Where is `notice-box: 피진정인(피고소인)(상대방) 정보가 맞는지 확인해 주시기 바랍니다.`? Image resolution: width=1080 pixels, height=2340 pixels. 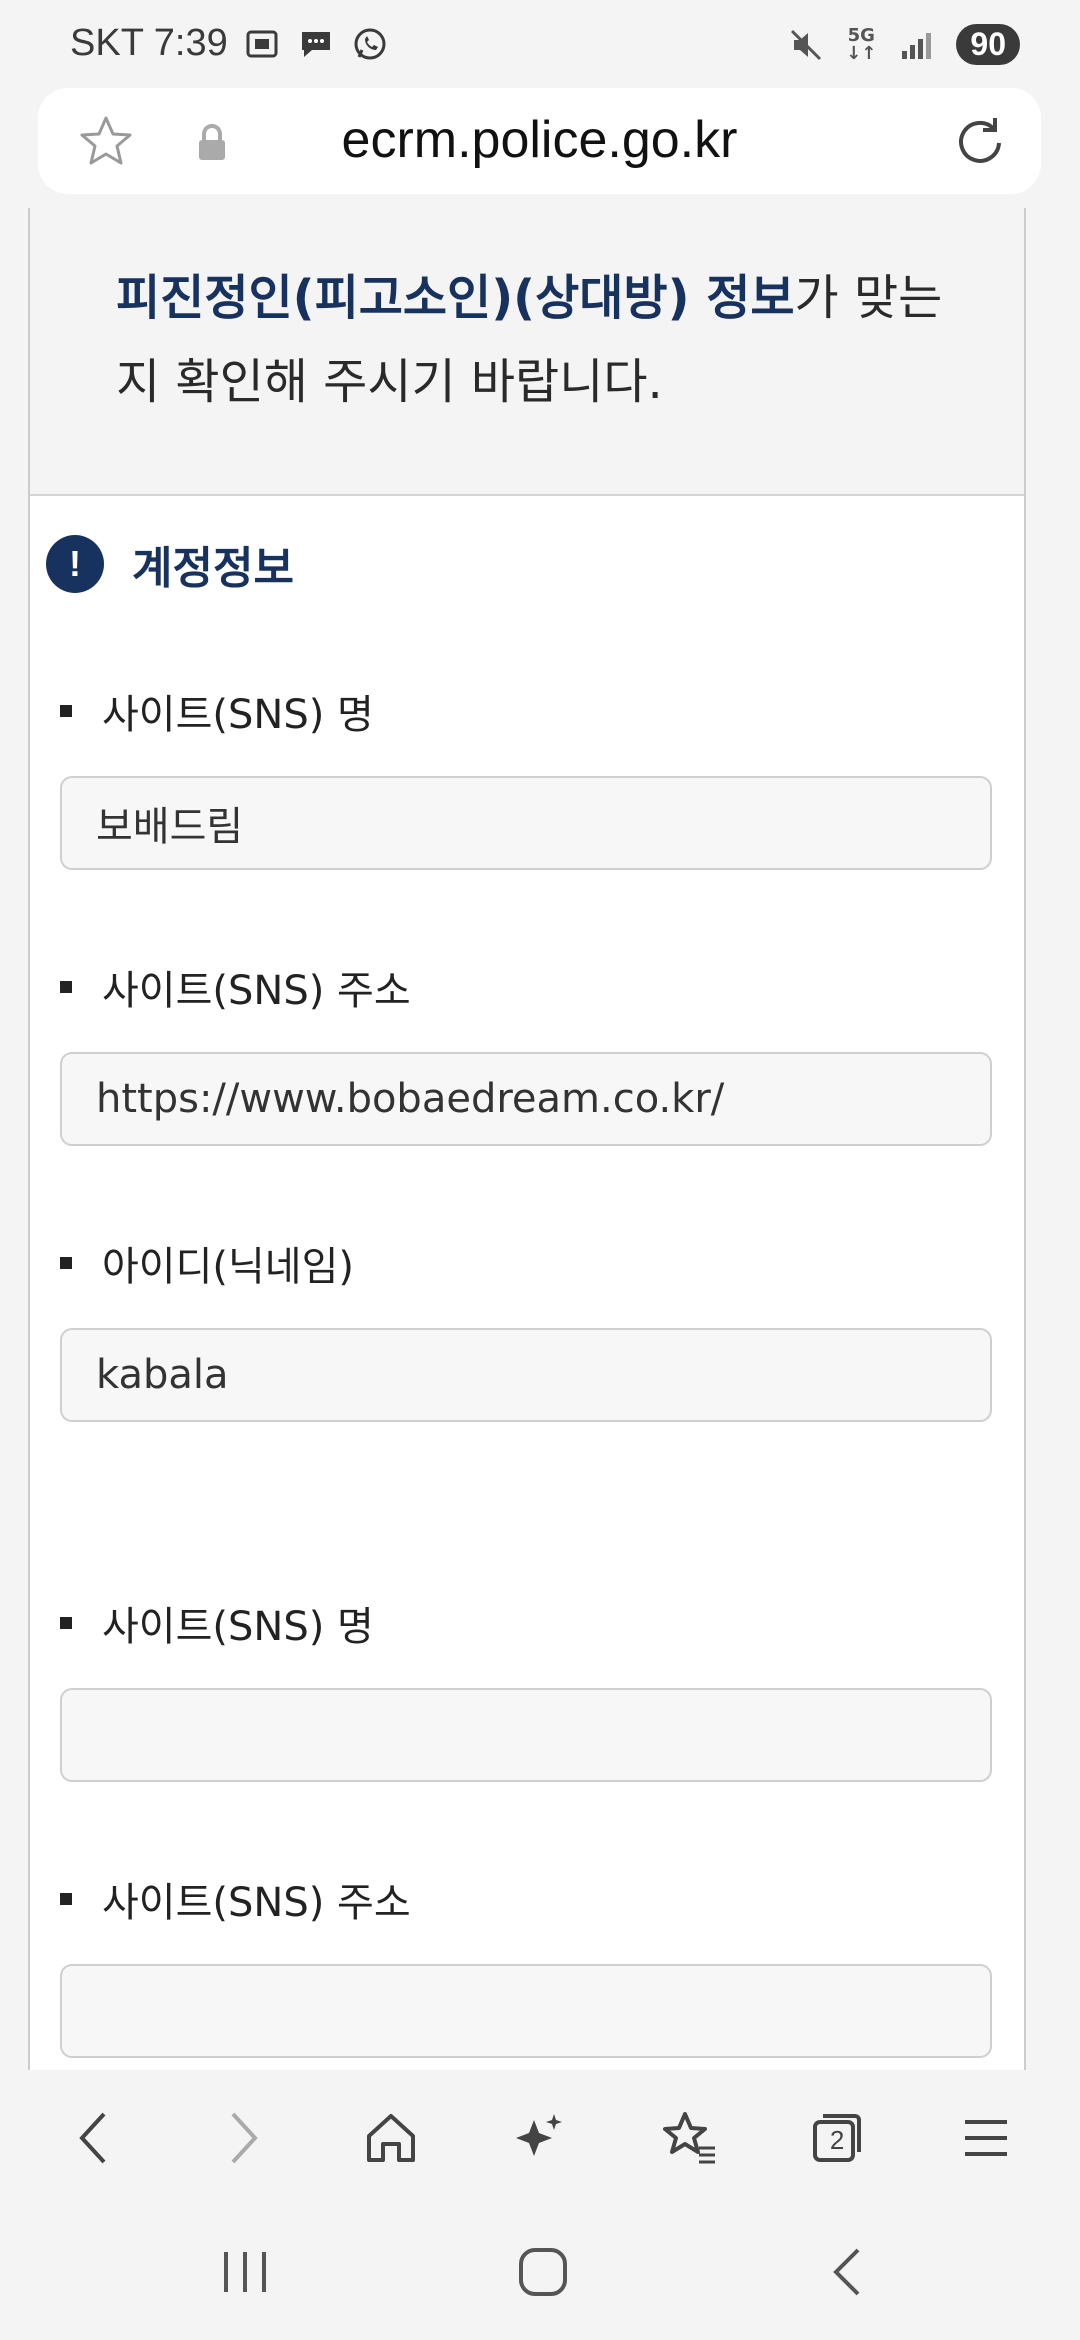
notice-box: 피진정인(피고소인)(상대방) 정보가 맞는지 확인해 주시기 바랍니다. is located at coordinates (527, 352).